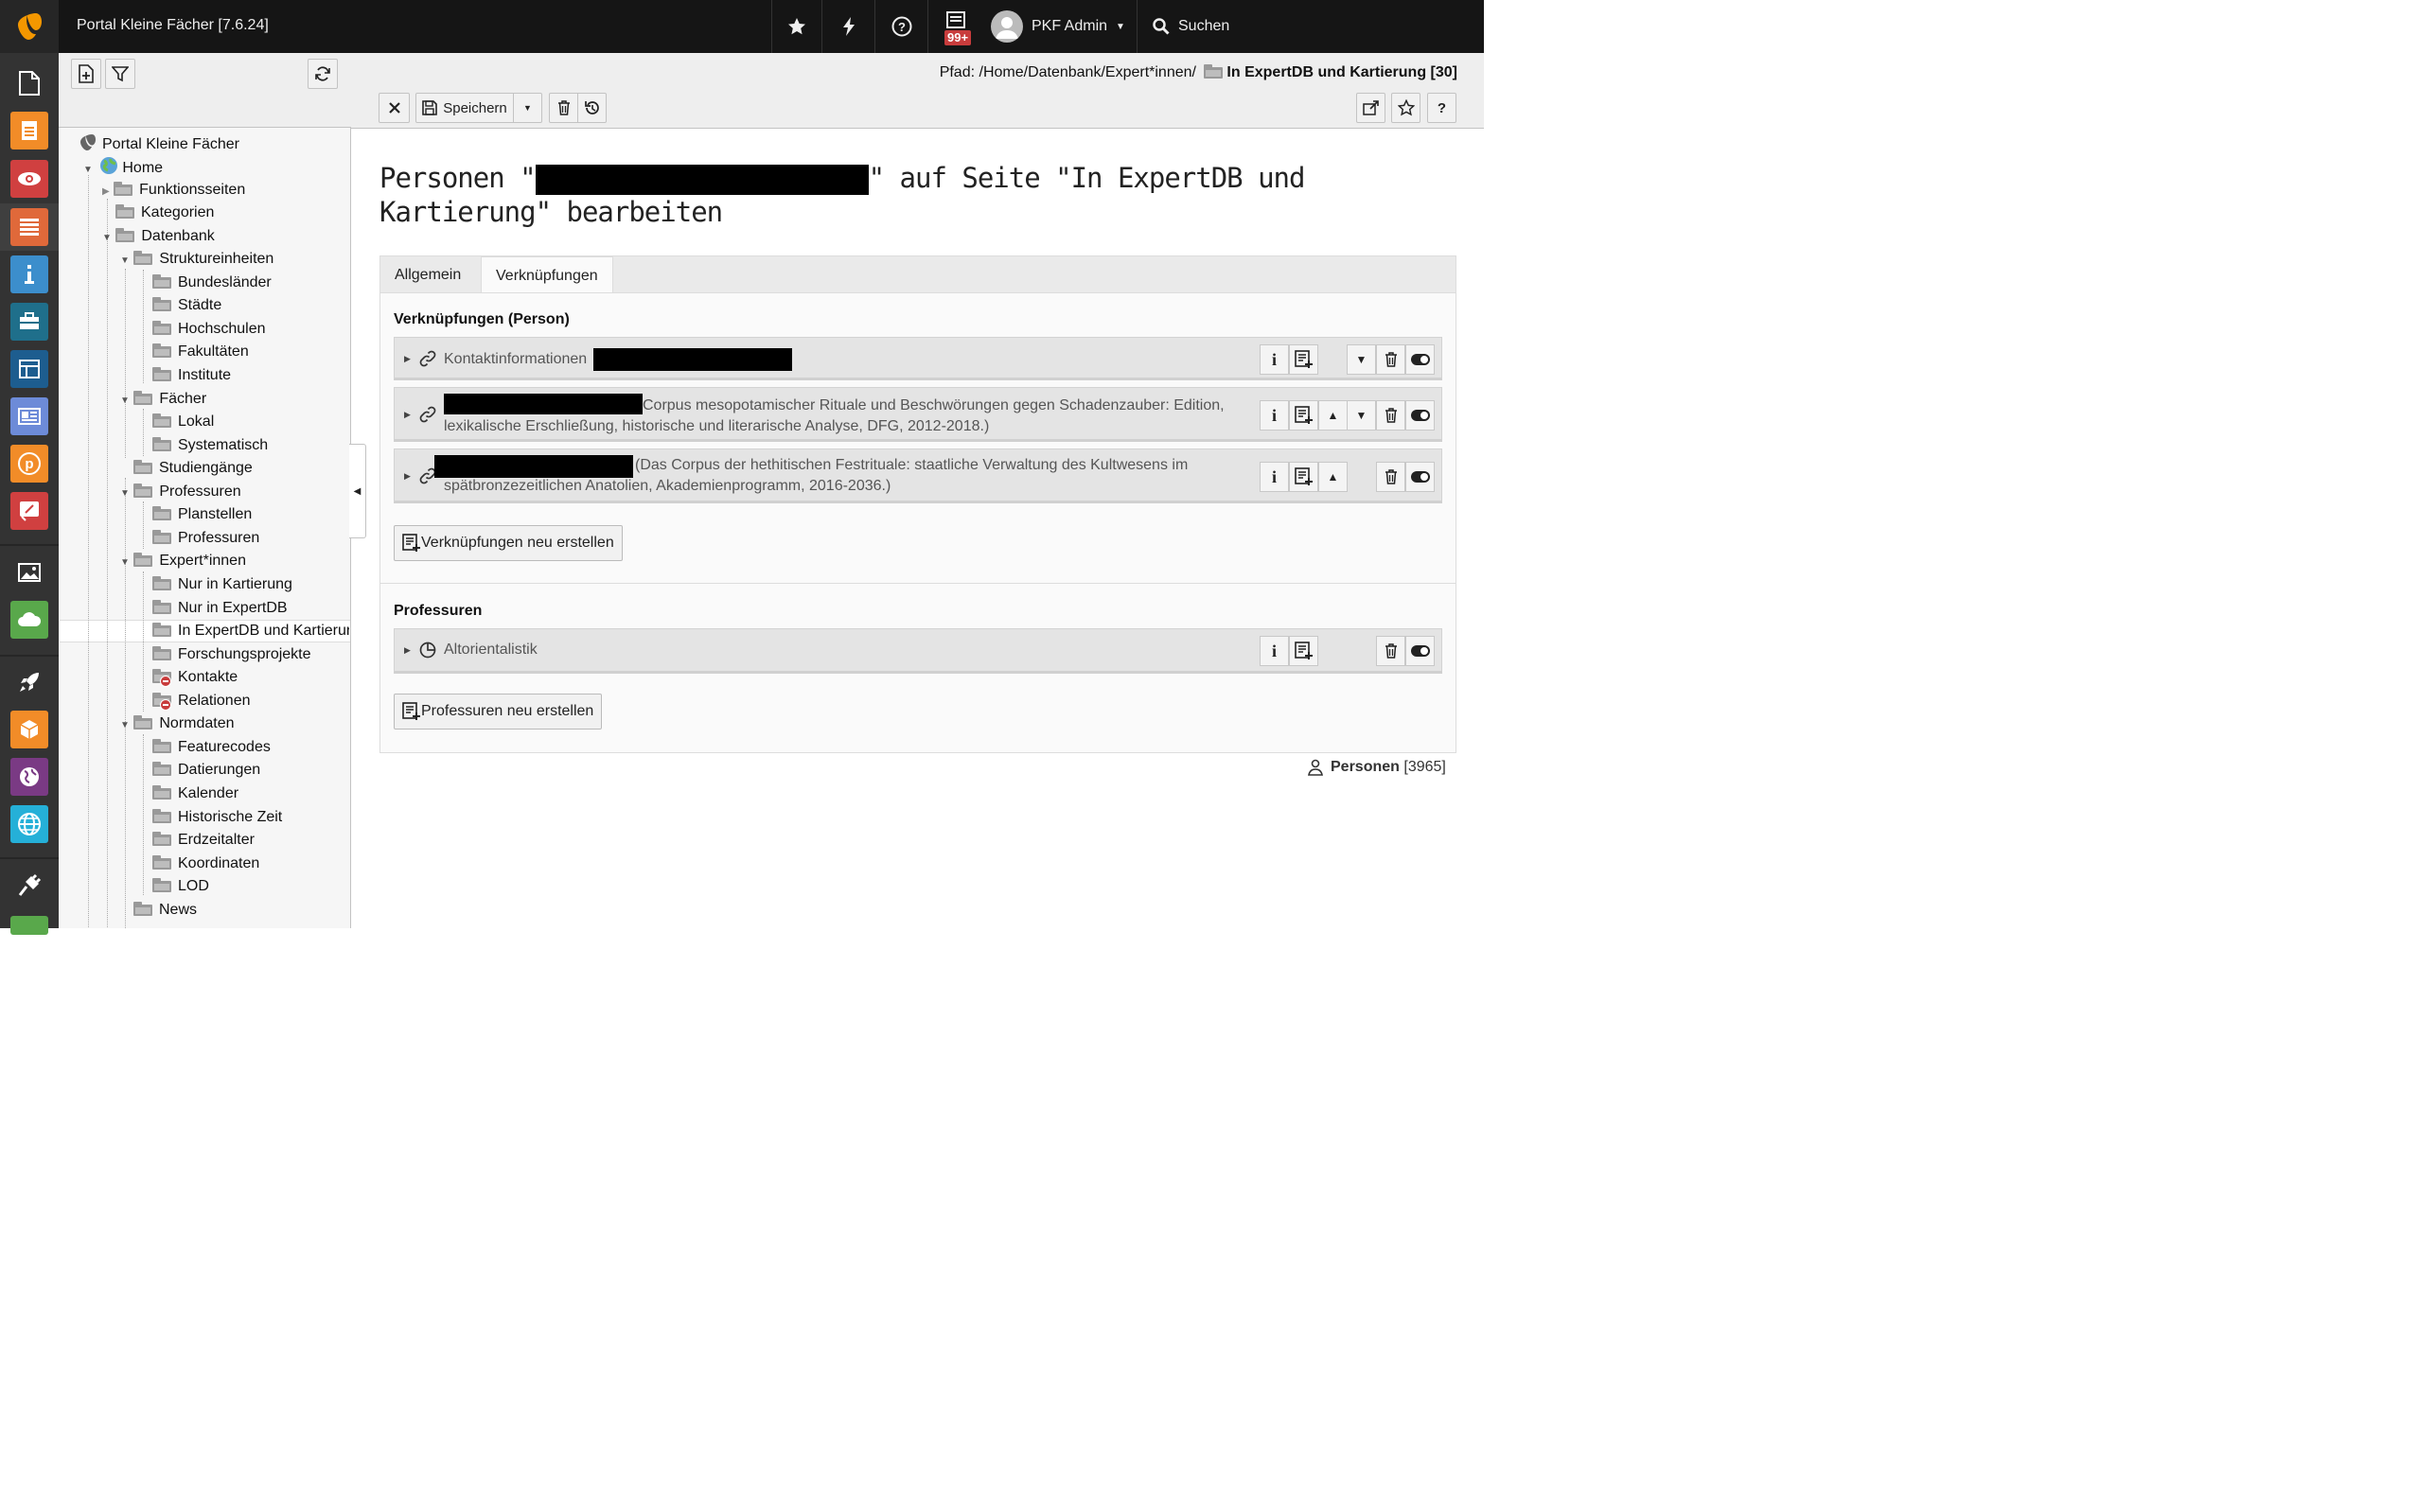 Image resolution: width=2417 pixels, height=1512 pixels. What do you see at coordinates (29, 274) in the screenshot?
I see `info-module-icon` at bounding box center [29, 274].